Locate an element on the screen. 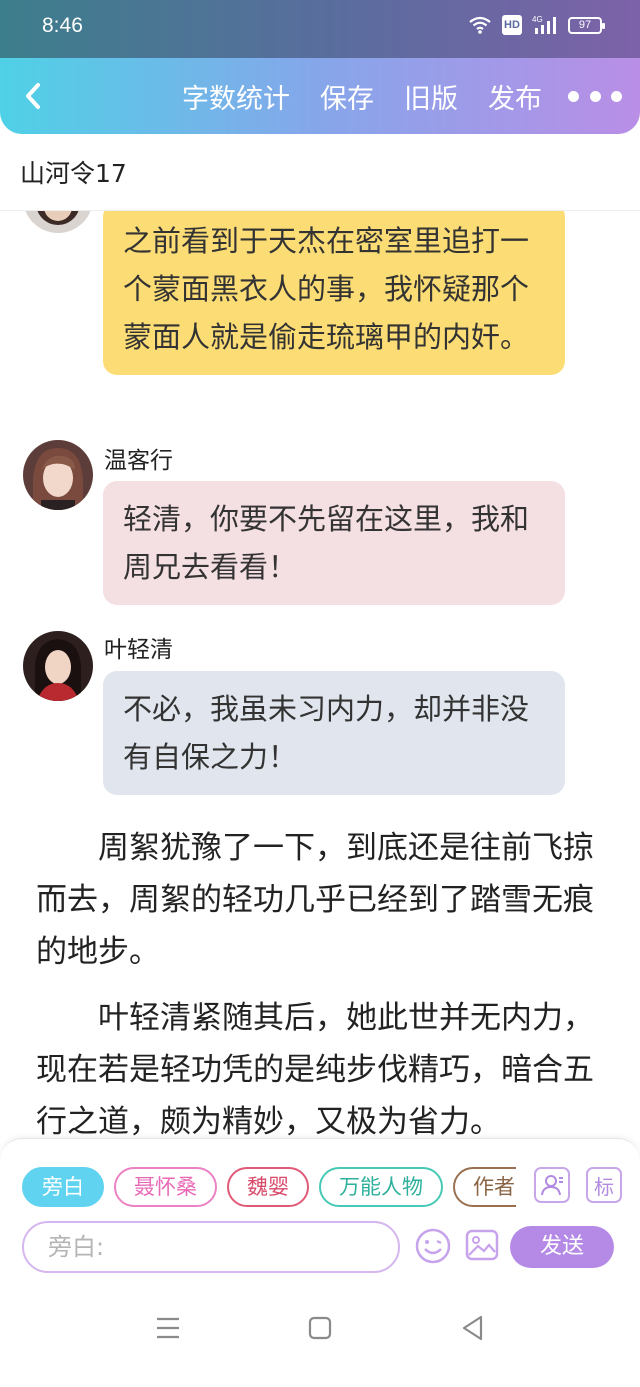  more-options-icon is located at coordinates (595, 96).